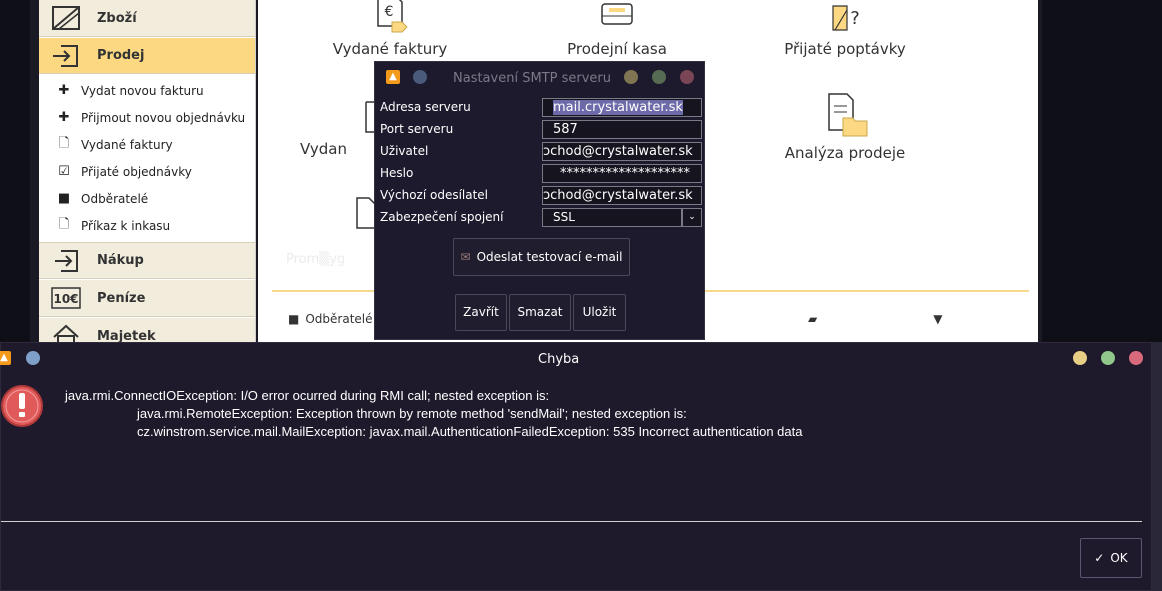  I want to click on error-icon, so click(22, 406).